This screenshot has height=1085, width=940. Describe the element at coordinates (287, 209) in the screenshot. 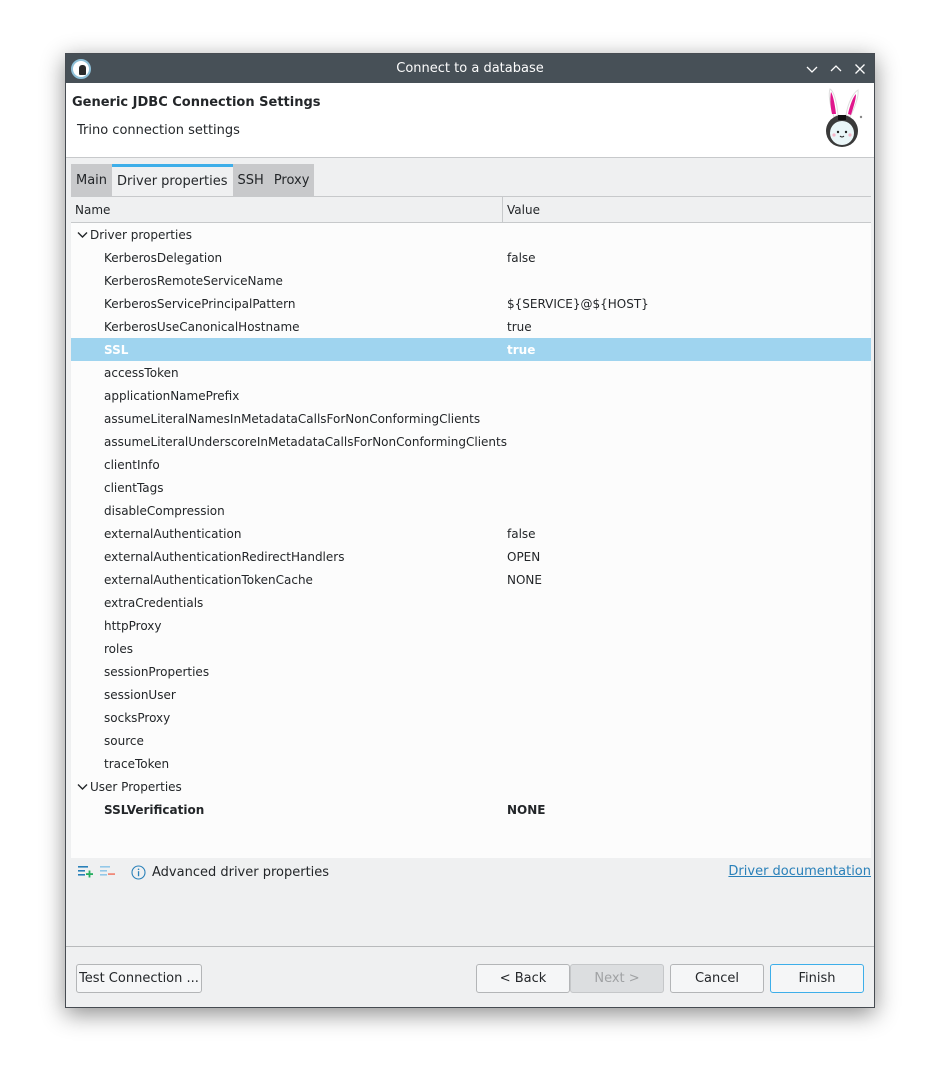

I see `column-header-name: Name` at that location.